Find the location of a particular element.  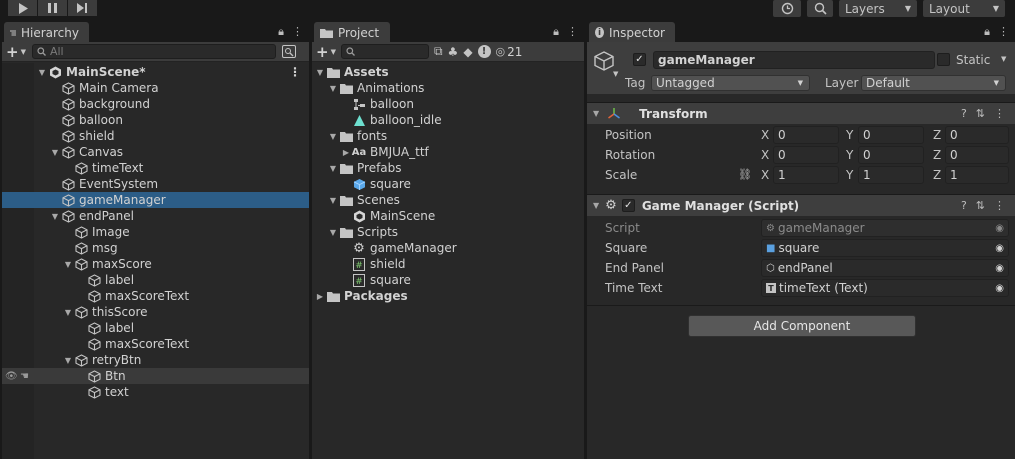

icon-dropdown-arrow: ▼ is located at coordinates (615, 74).